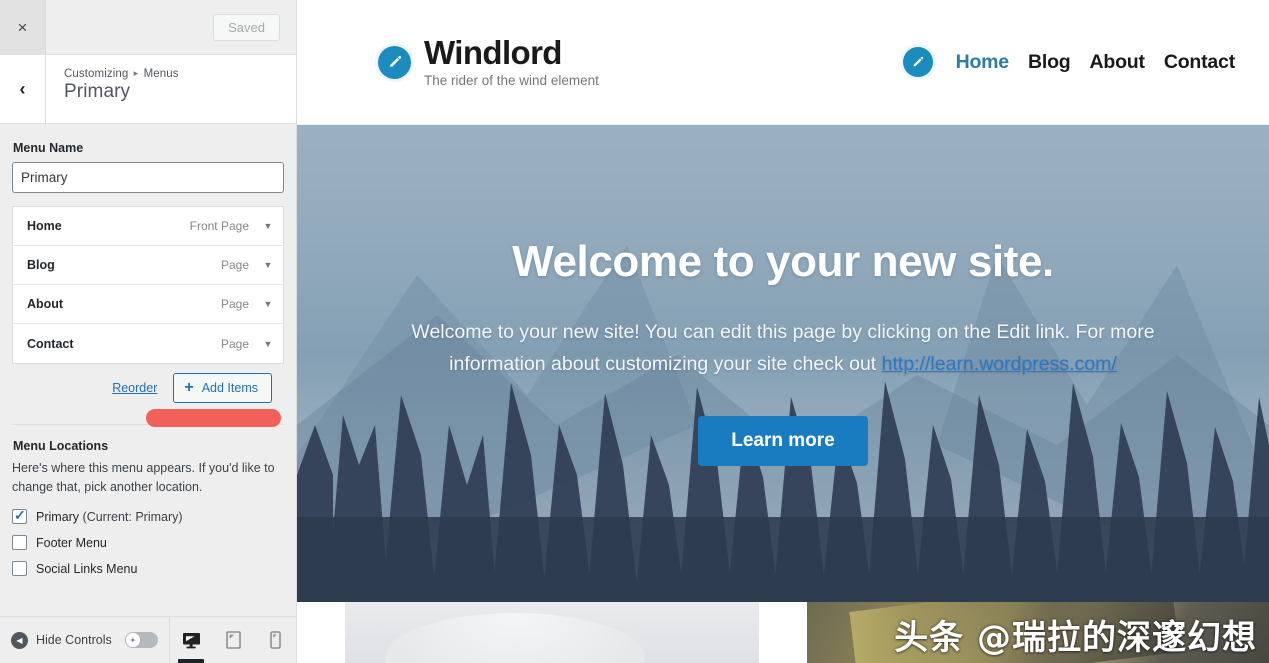 This screenshot has height=663, width=1269. I want to click on nav-logo-icon, so click(917, 62).